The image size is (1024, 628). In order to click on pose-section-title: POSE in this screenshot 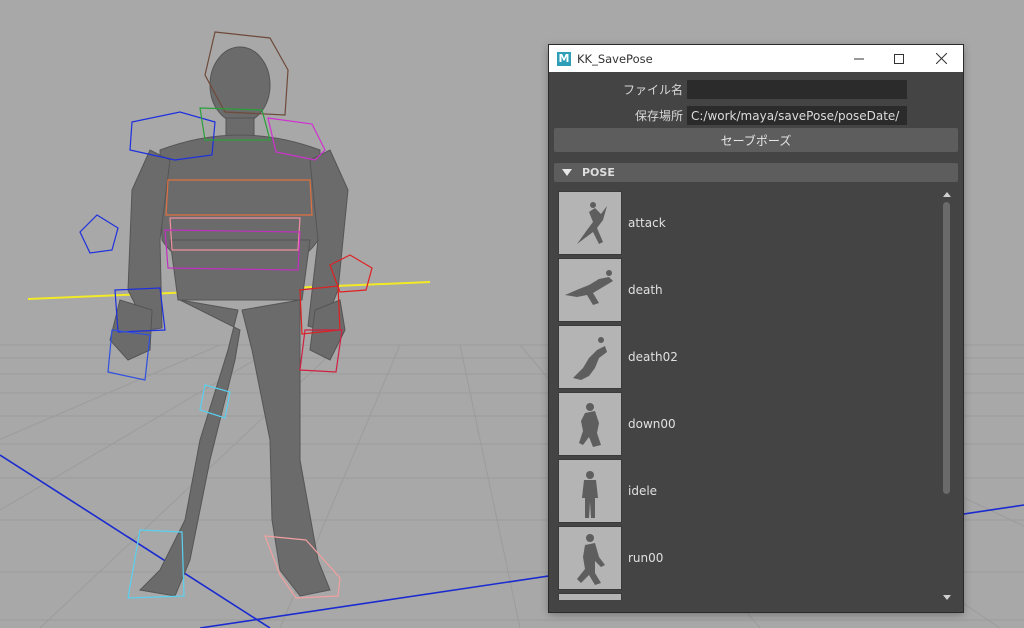, I will do `click(598, 172)`.